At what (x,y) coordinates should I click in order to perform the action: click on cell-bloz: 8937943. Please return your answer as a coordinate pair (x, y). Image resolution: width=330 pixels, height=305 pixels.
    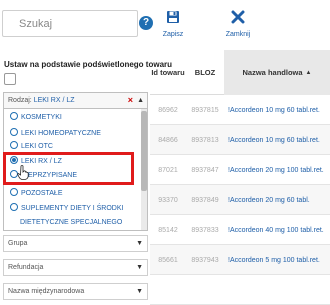
    Looking at the image, I should click on (205, 260).